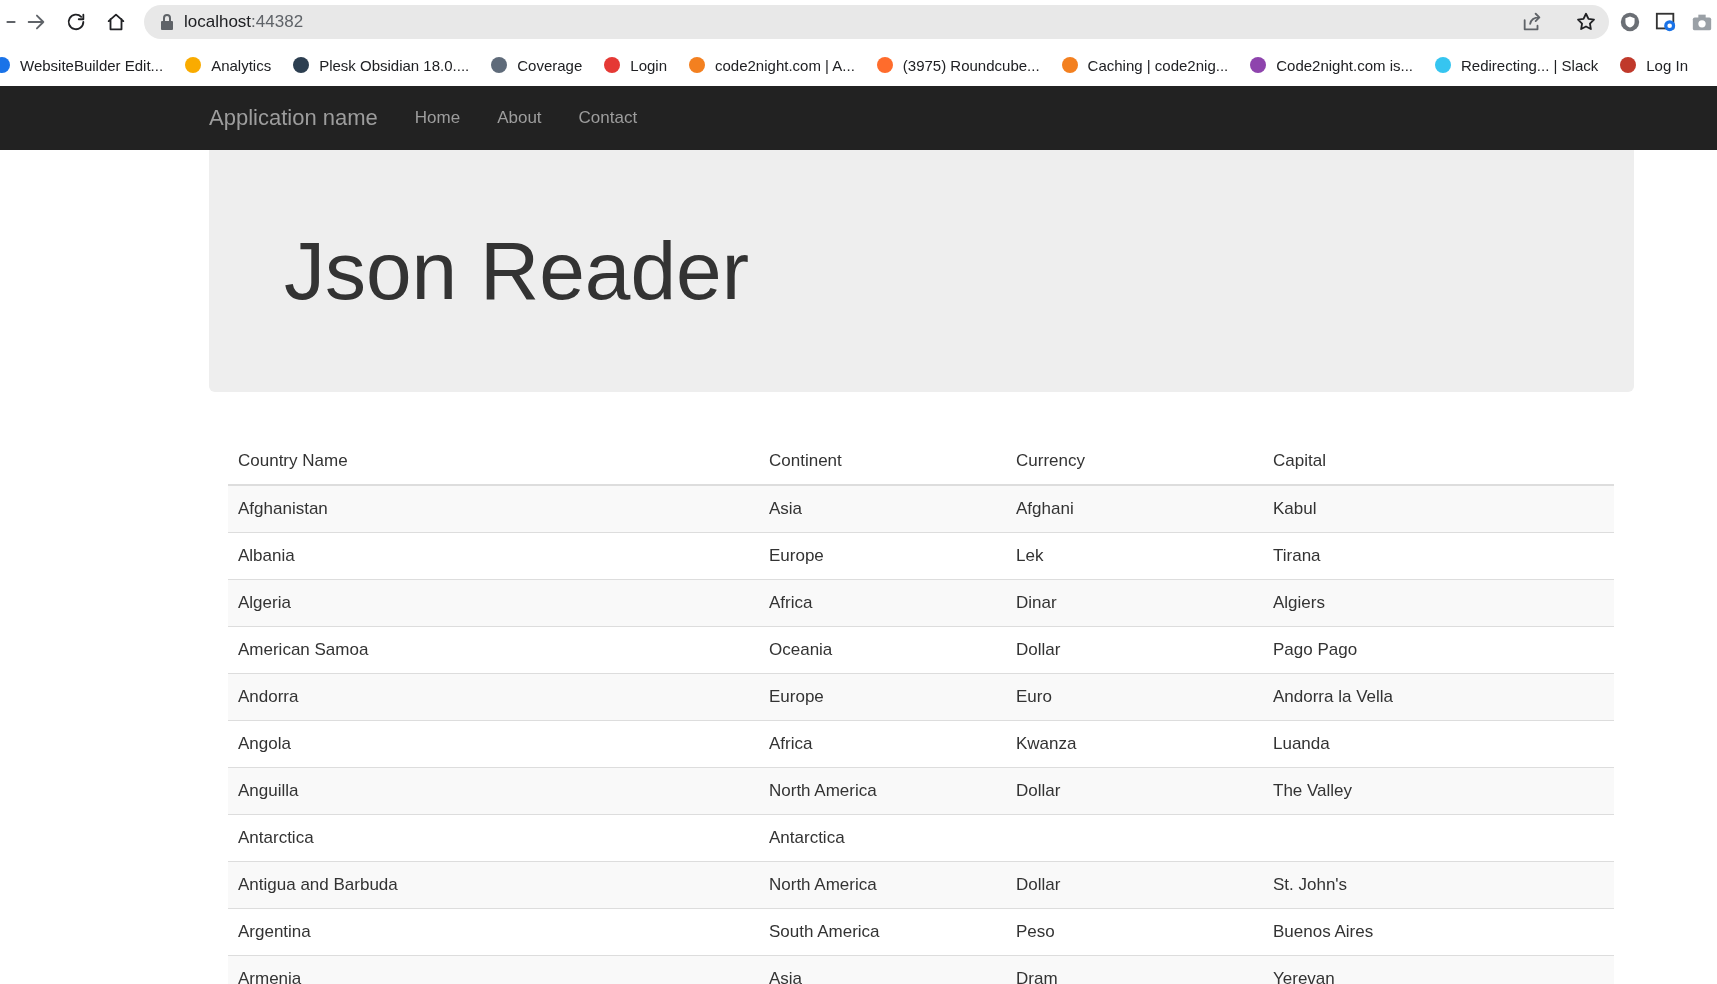 The image size is (1717, 984). What do you see at coordinates (519, 118) in the screenshot?
I see `nav-link: About` at bounding box center [519, 118].